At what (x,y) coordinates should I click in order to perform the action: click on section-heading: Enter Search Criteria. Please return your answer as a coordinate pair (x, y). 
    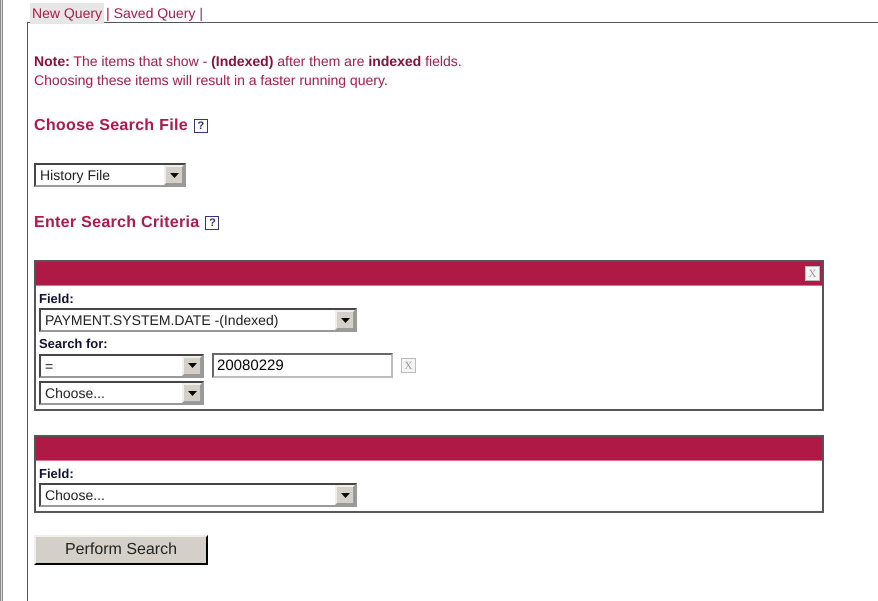
    Looking at the image, I should click on (117, 223).